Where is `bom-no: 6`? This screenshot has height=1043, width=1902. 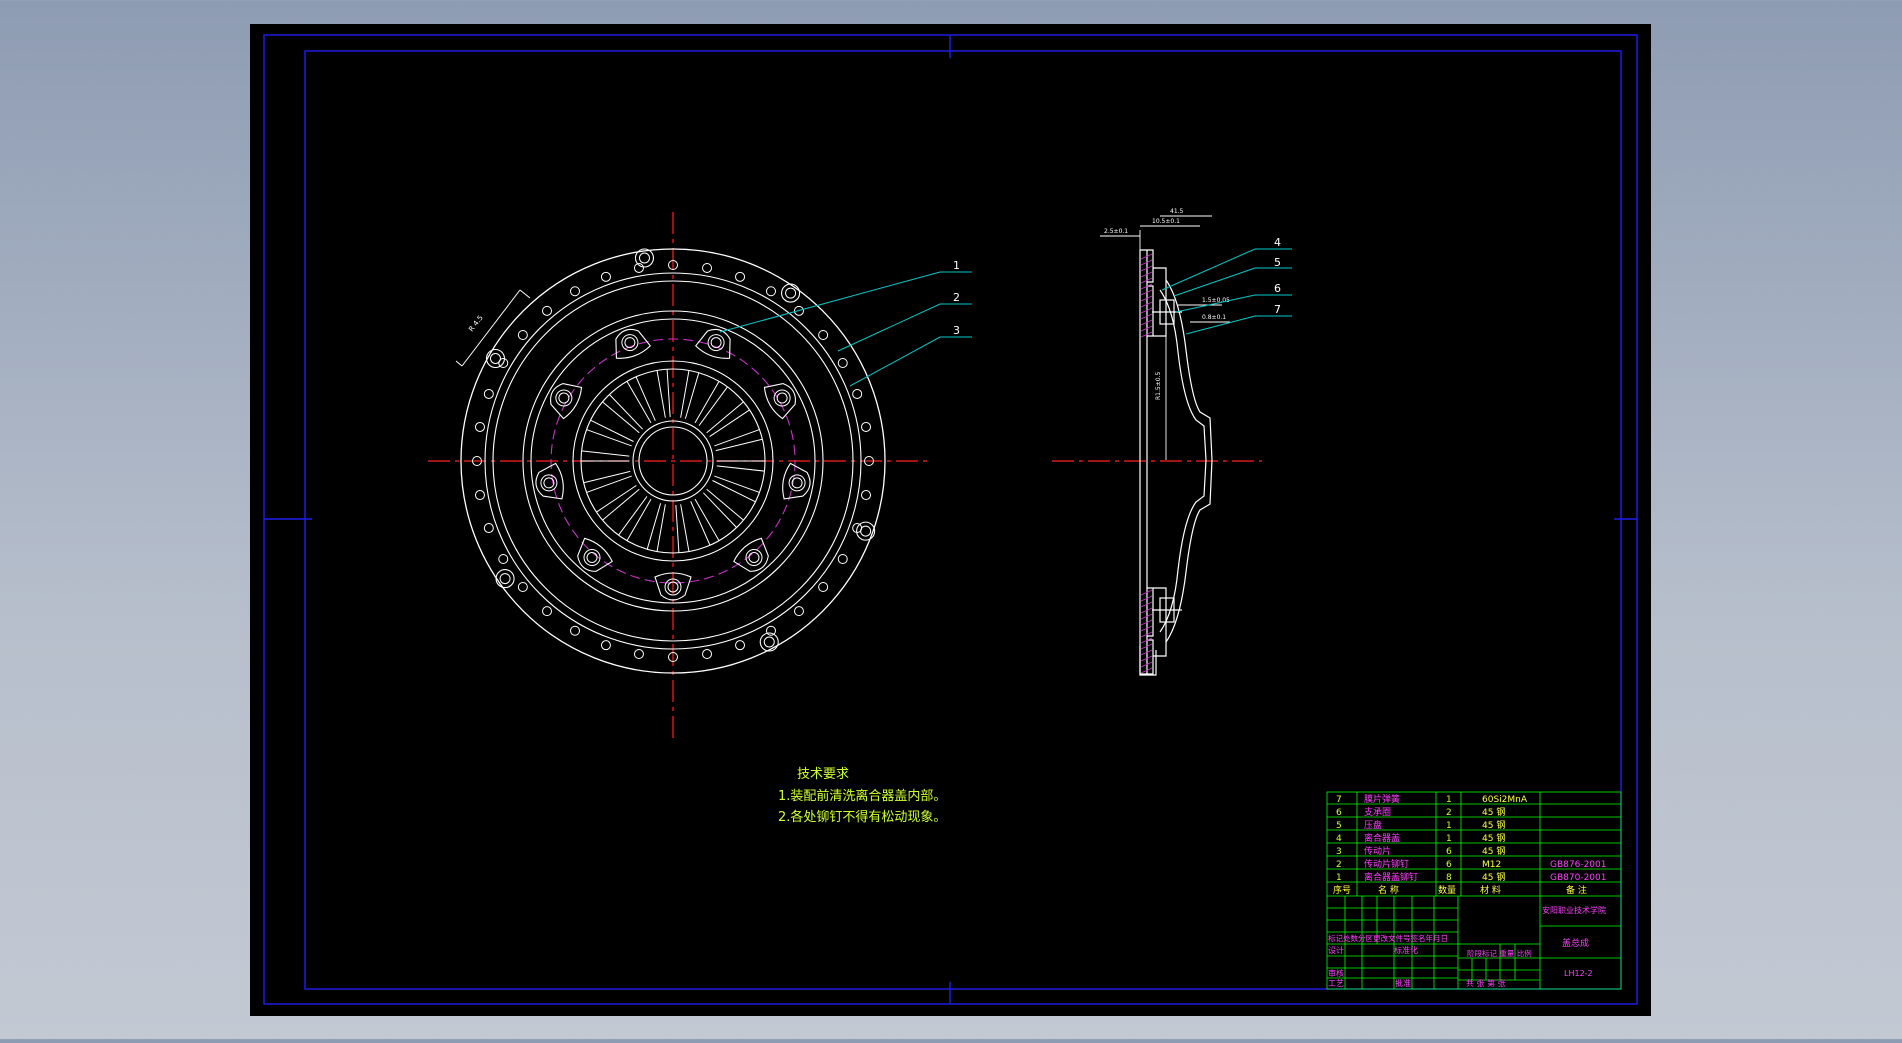
bom-no: 6 is located at coordinates (1339, 813).